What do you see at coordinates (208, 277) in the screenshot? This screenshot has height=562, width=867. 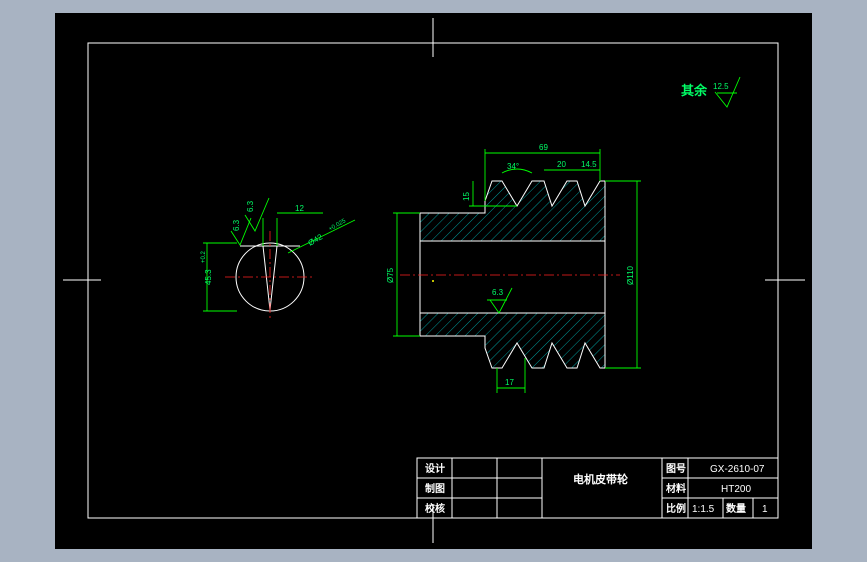 I see `dim-keyway-depth: 45.3` at bounding box center [208, 277].